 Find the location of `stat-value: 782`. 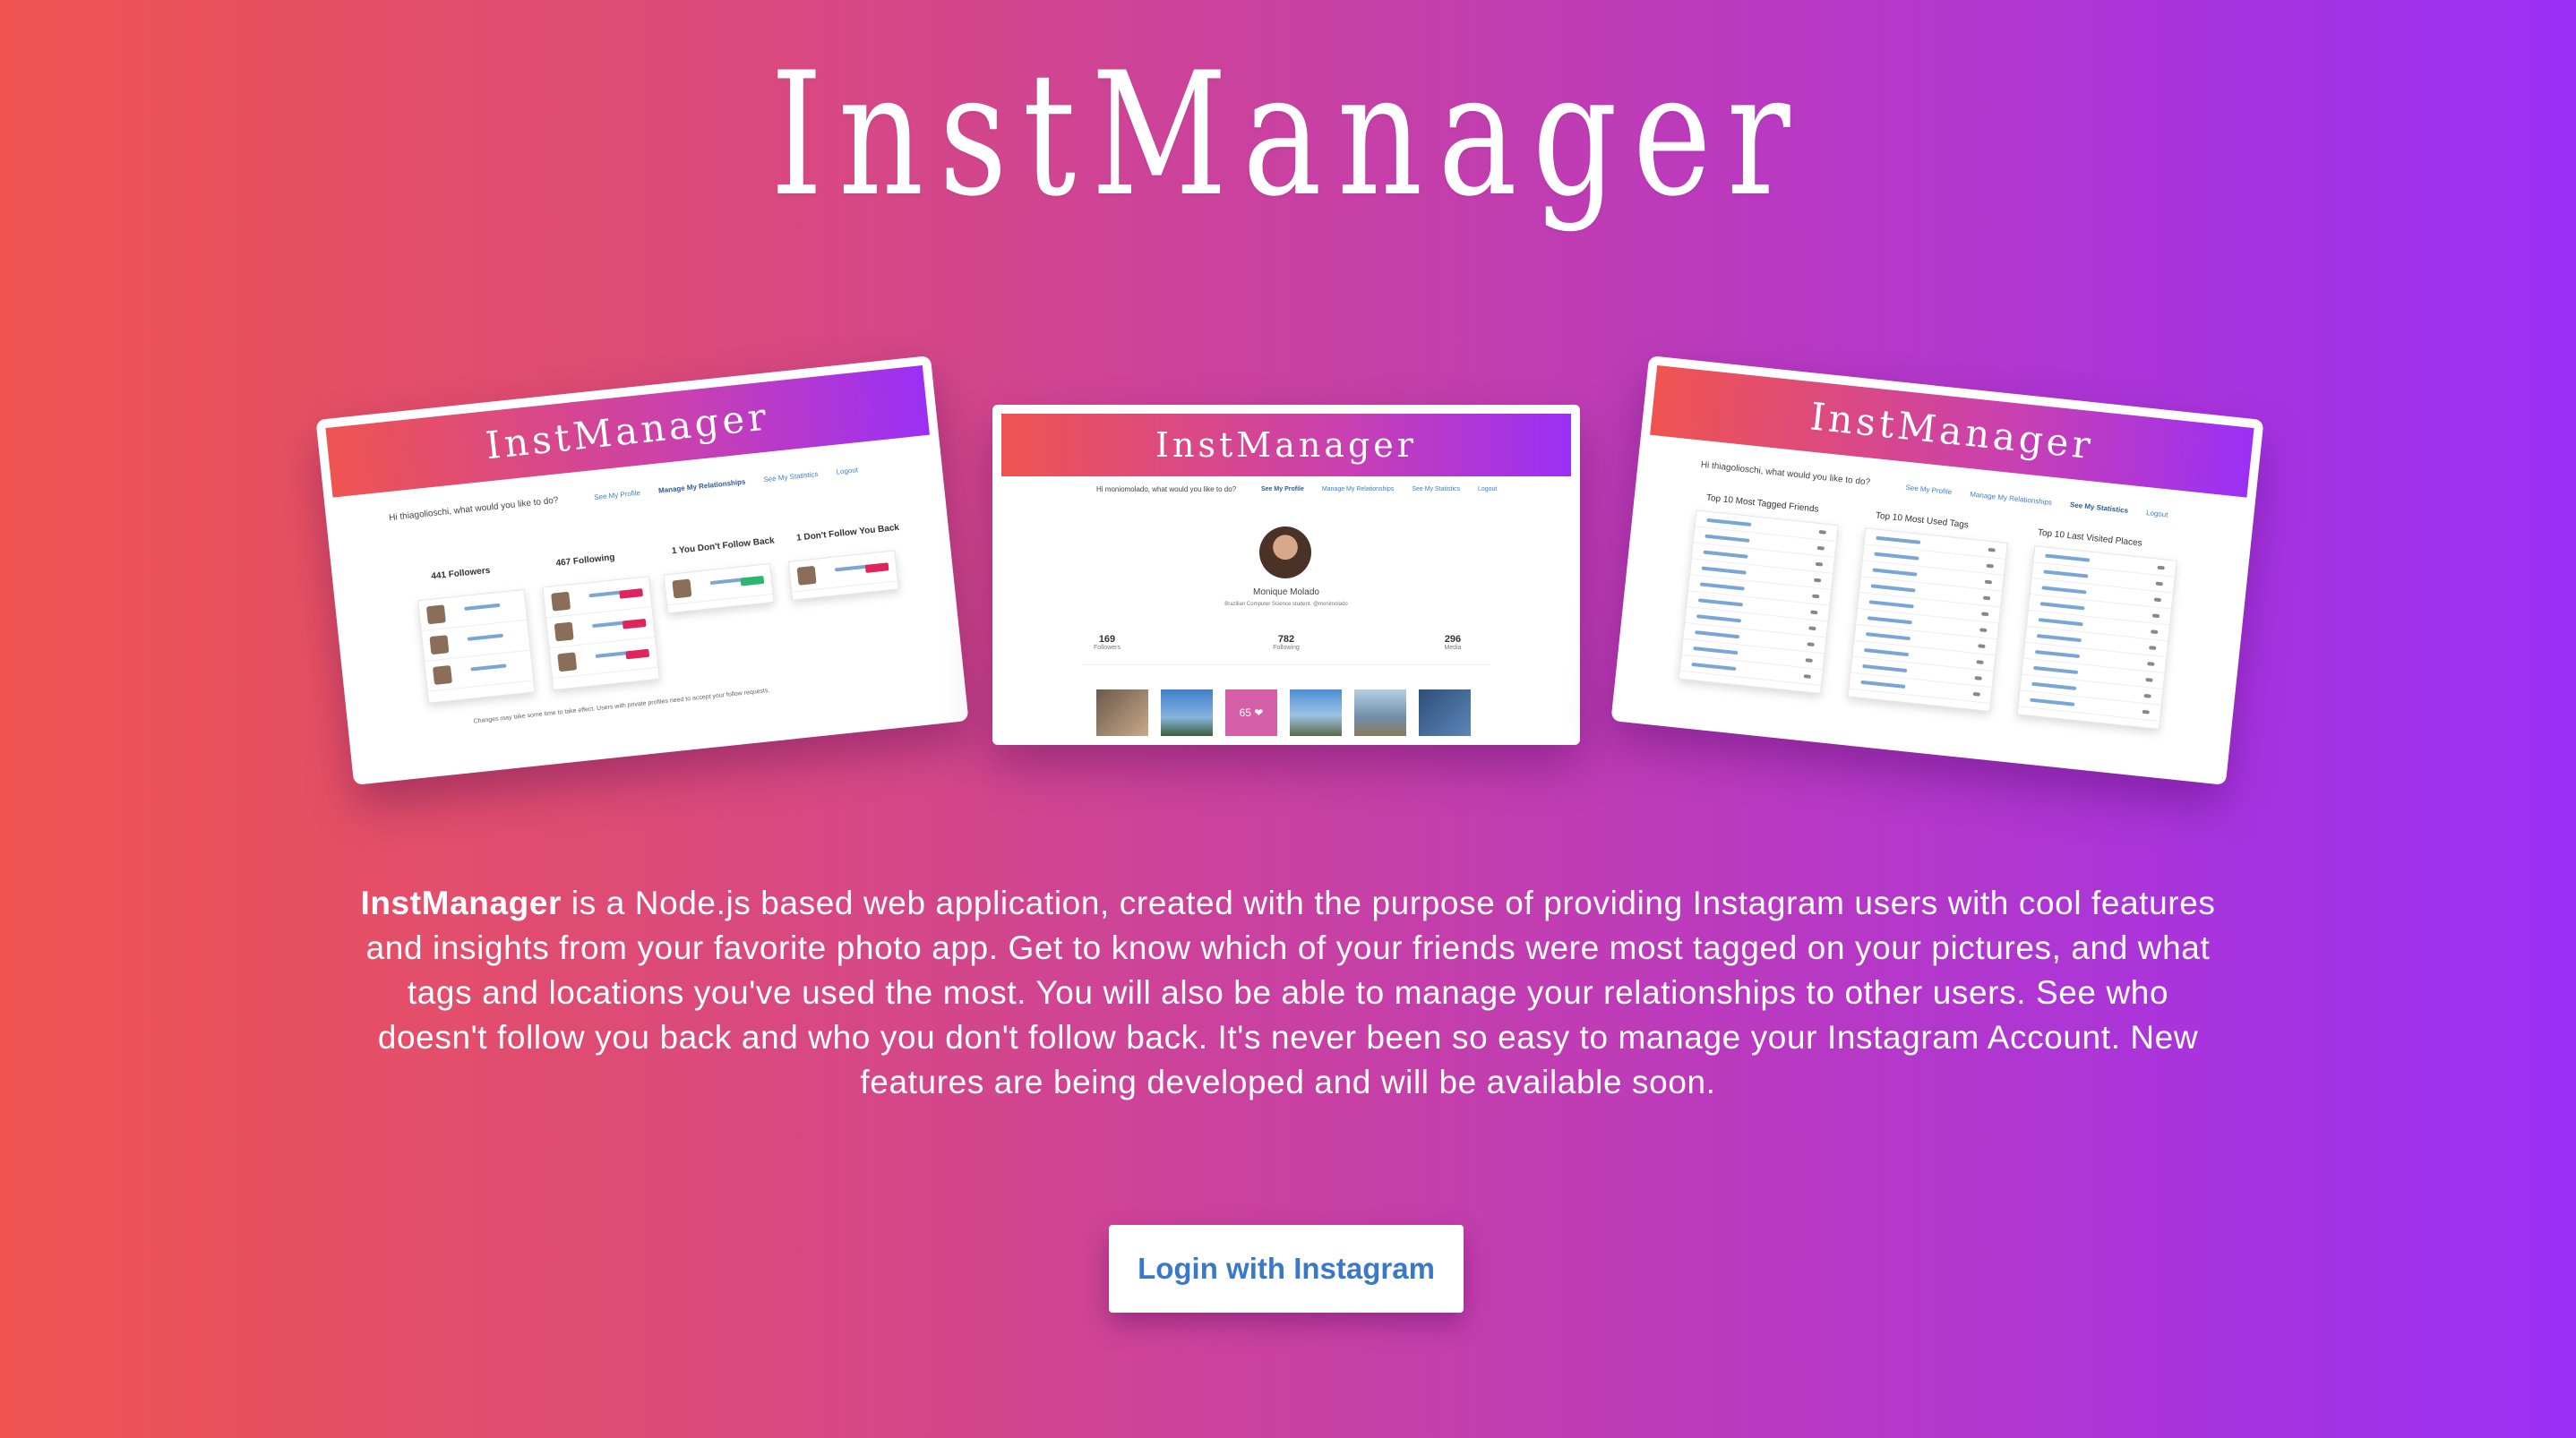

stat-value: 782 is located at coordinates (1286, 639).